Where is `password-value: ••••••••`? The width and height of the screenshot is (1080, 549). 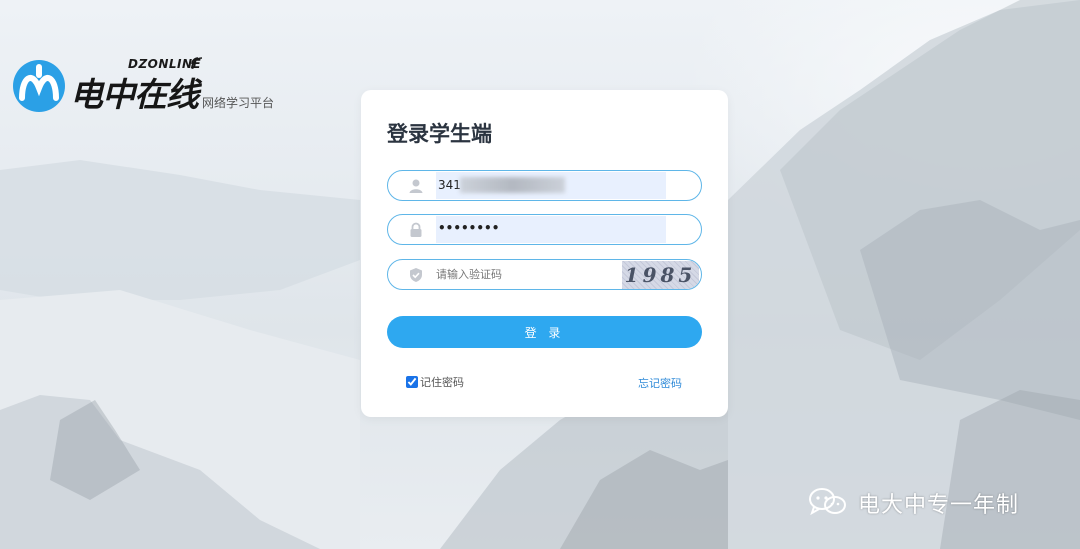
password-value: •••••••• is located at coordinates (468, 228).